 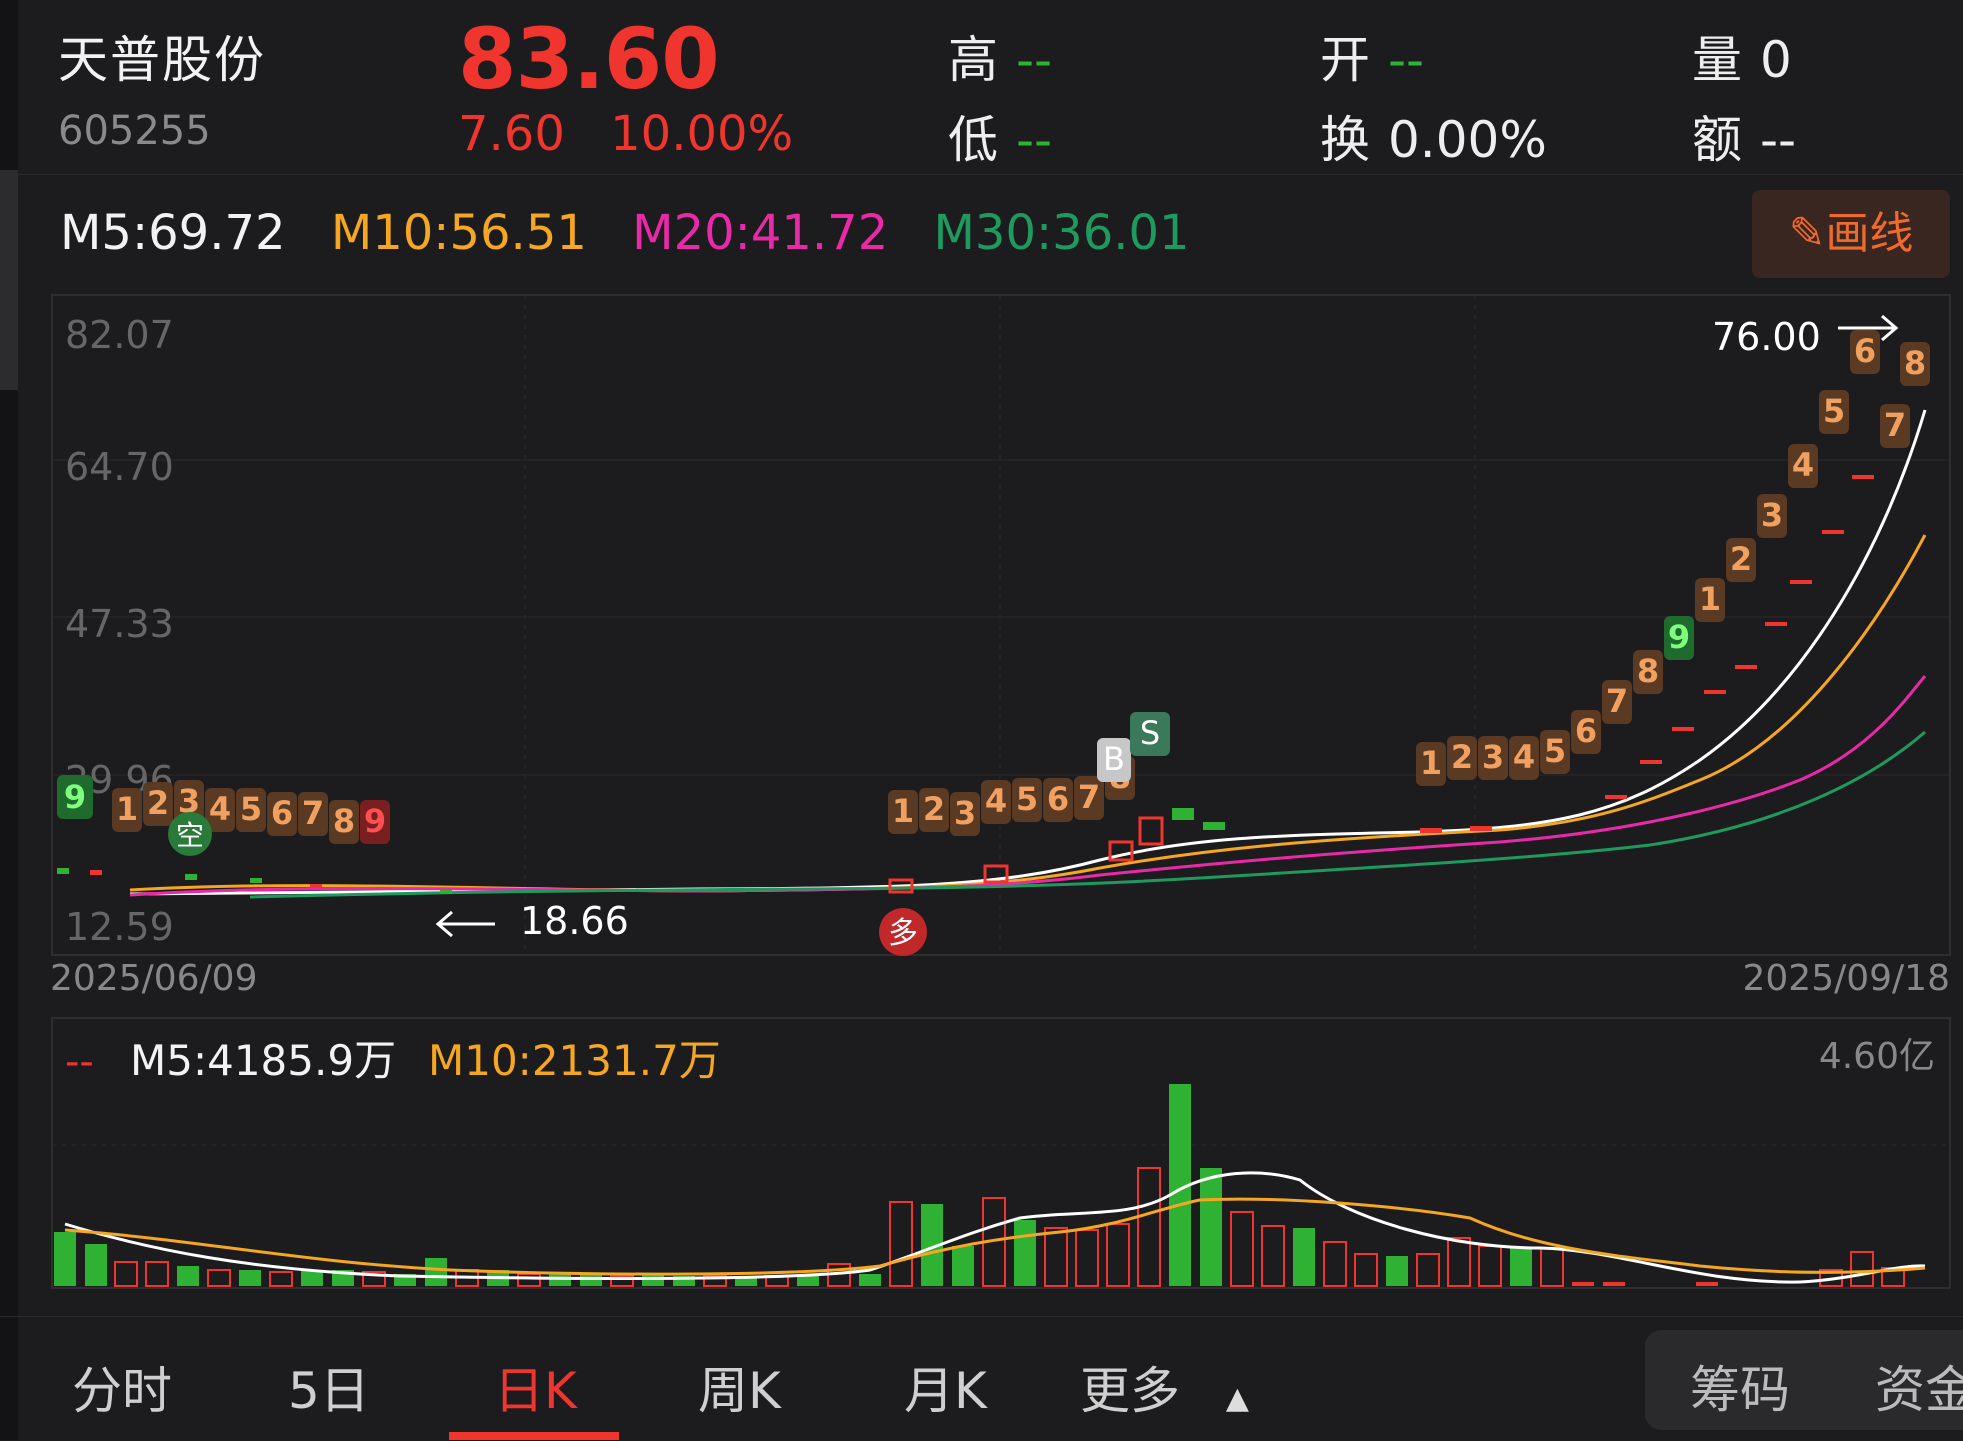 What do you see at coordinates (1847, 978) in the screenshot?
I see `date-end-label: 2025/09/18` at bounding box center [1847, 978].